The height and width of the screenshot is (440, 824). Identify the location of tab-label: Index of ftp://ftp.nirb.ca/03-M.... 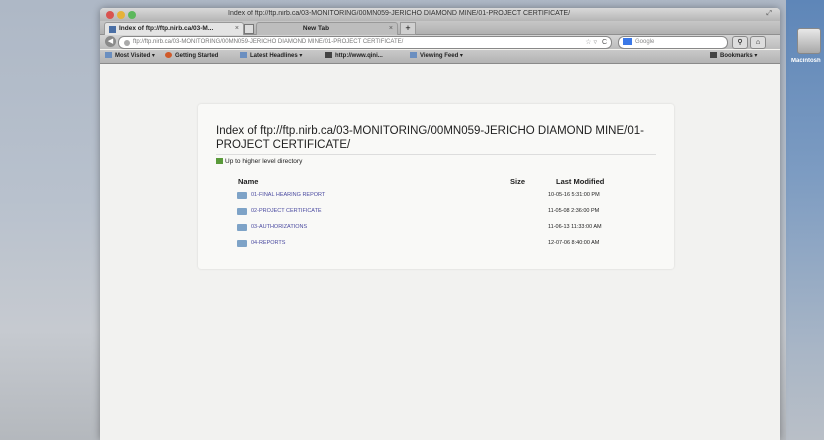
(166, 28).